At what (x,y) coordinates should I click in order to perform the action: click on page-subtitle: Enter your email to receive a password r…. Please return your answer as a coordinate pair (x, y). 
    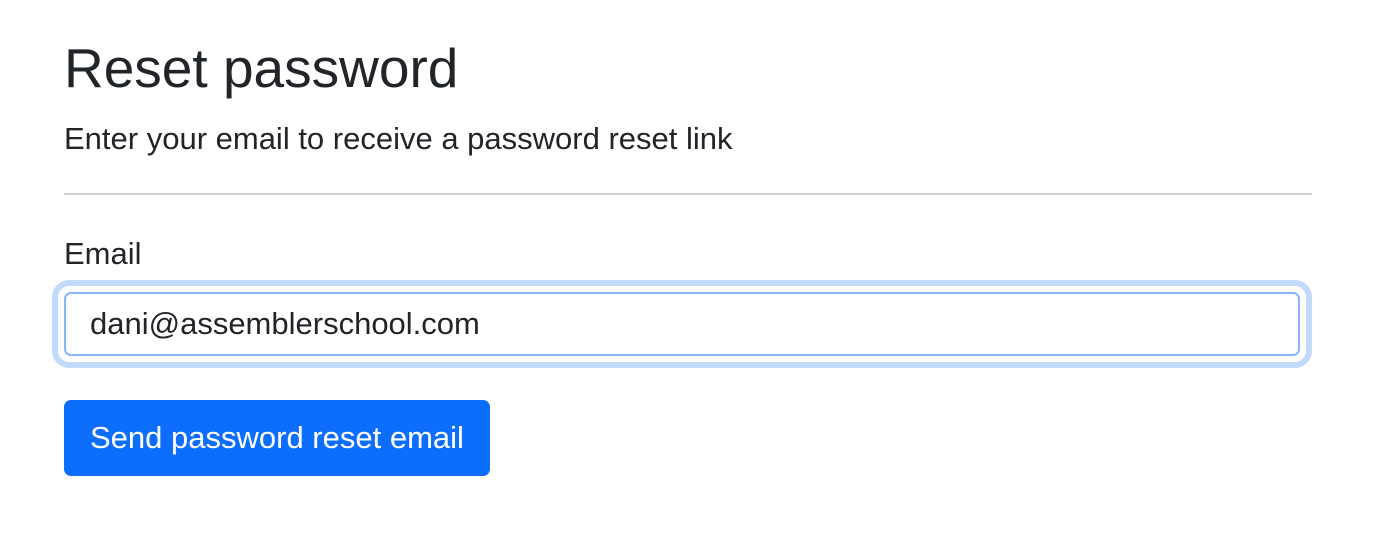
    Looking at the image, I should click on (398, 138).